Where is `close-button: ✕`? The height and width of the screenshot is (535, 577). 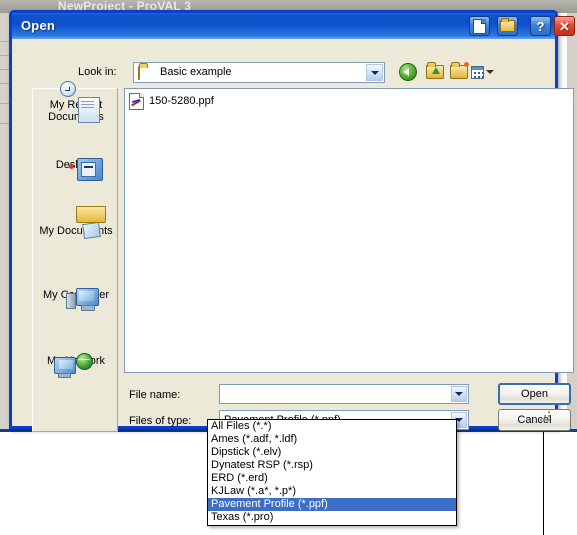
close-button: ✕ is located at coordinates (564, 26).